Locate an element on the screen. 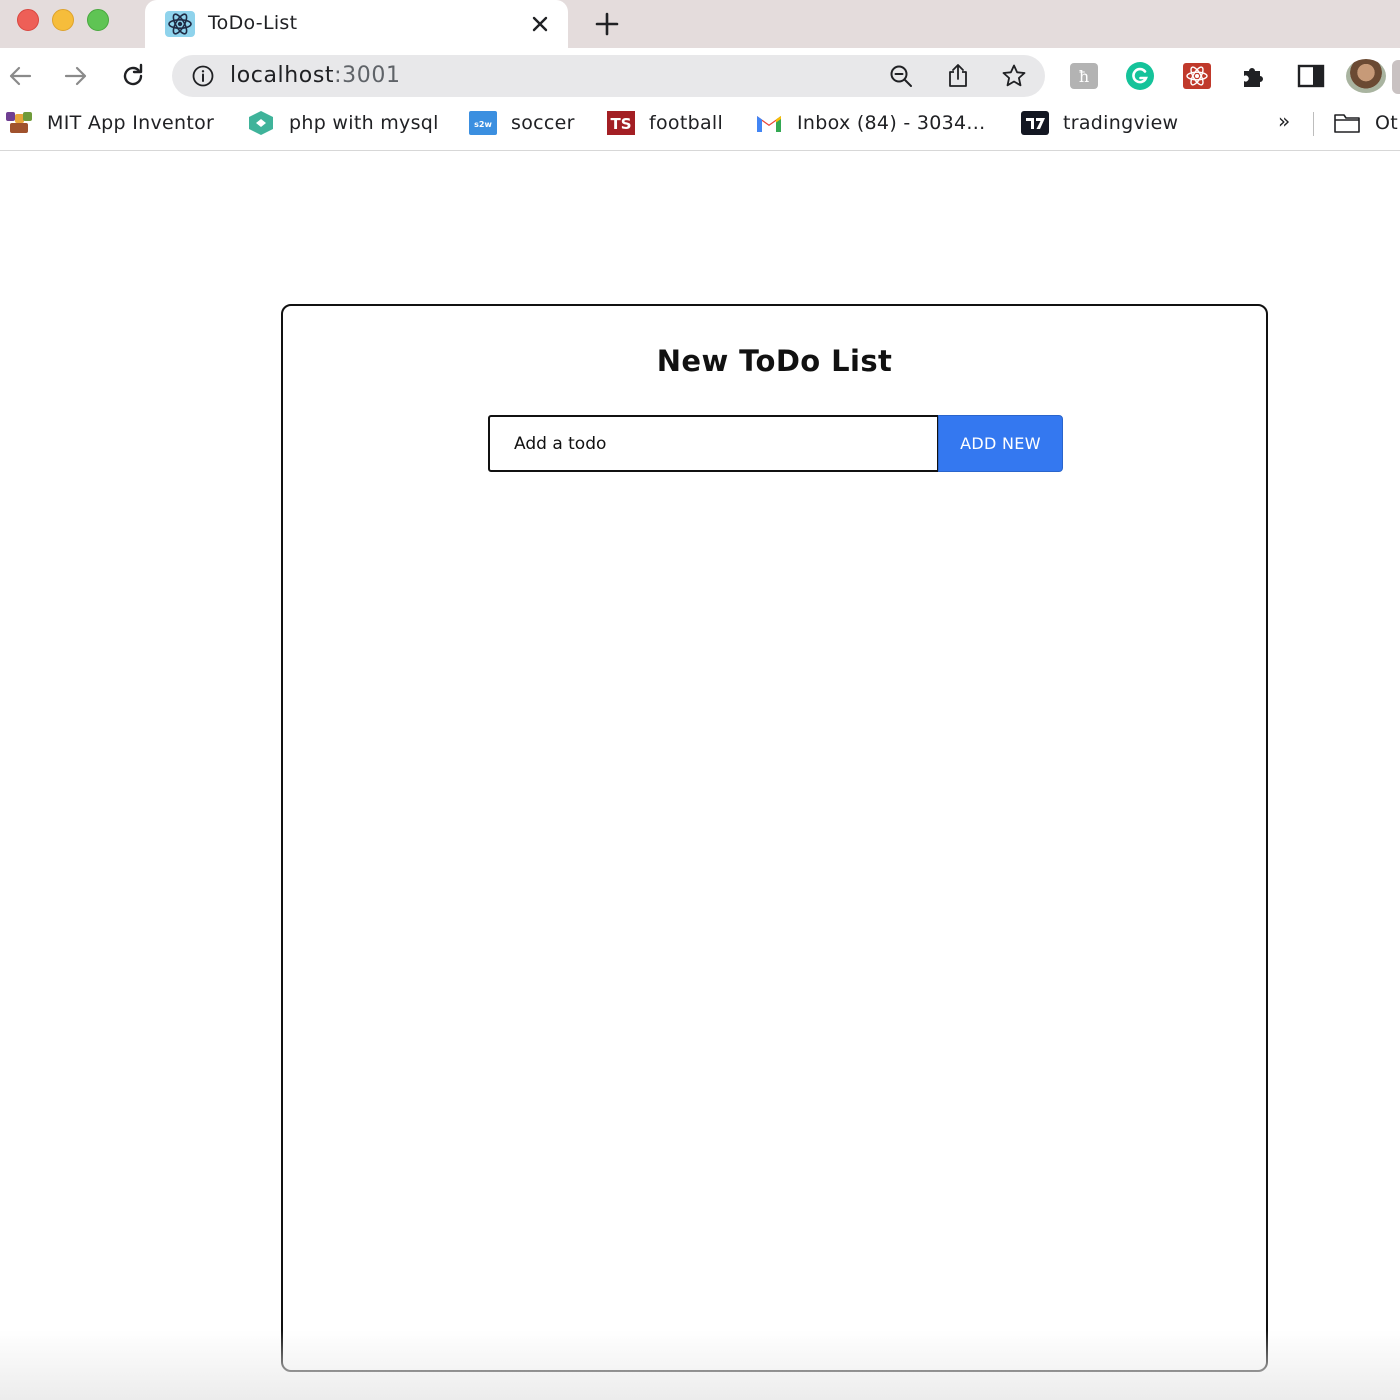 Image resolution: width=1400 pixels, height=1400 pixels. tab-title: ToDo-List is located at coordinates (253, 23).